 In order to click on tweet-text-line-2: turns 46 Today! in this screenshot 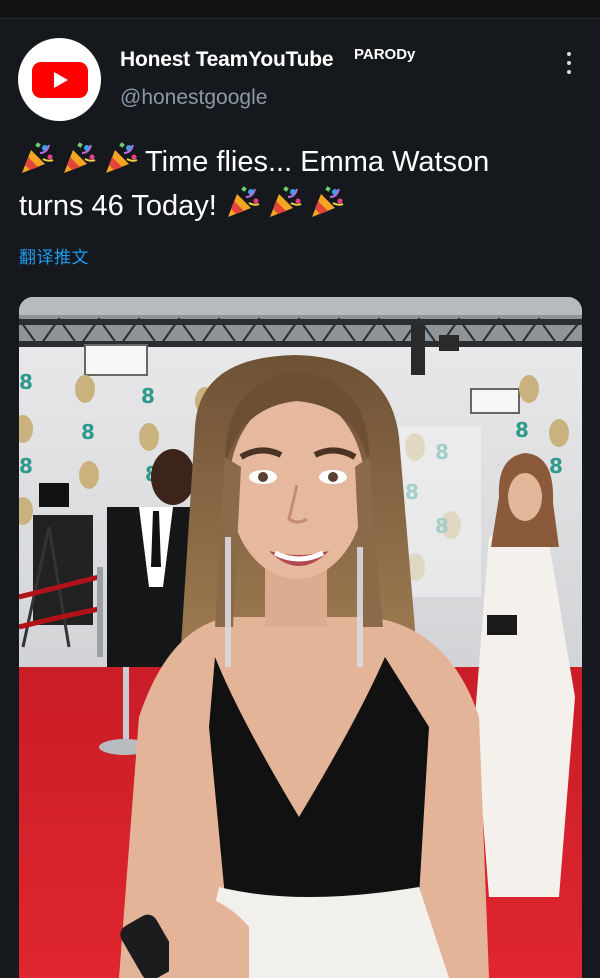, I will do `click(118, 206)`.